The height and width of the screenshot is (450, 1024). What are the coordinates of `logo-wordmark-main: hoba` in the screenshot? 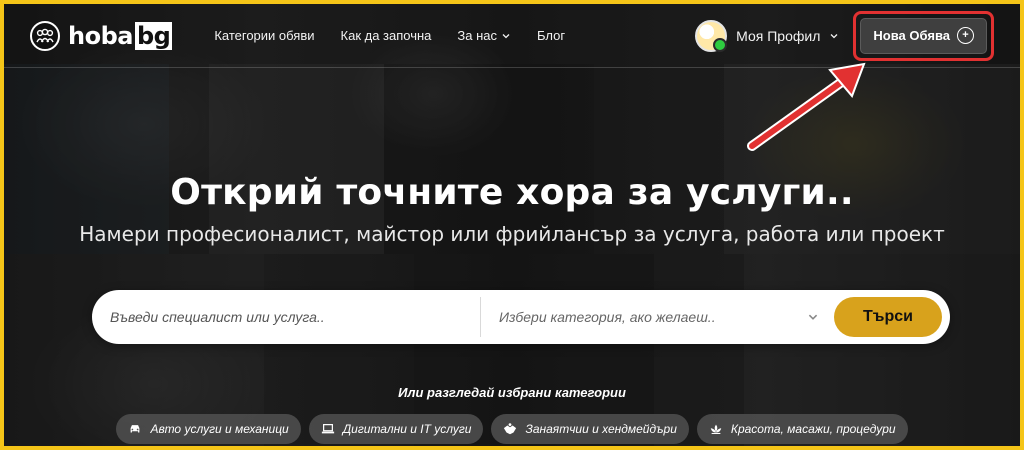 It's located at (100, 35).